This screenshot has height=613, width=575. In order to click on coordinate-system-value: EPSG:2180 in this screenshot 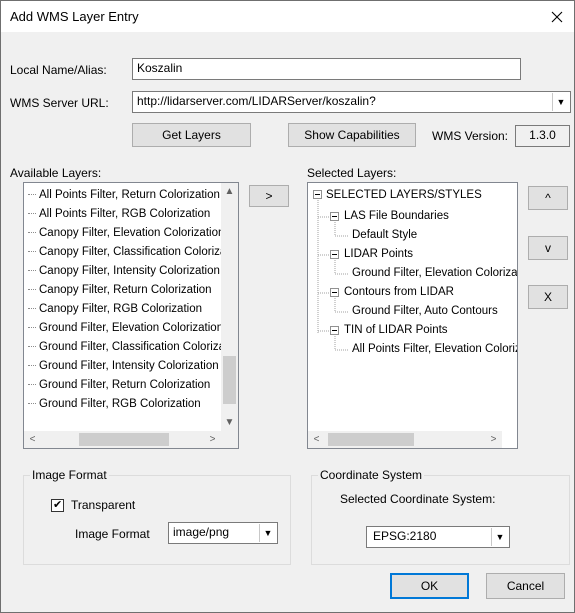, I will do `click(405, 536)`.